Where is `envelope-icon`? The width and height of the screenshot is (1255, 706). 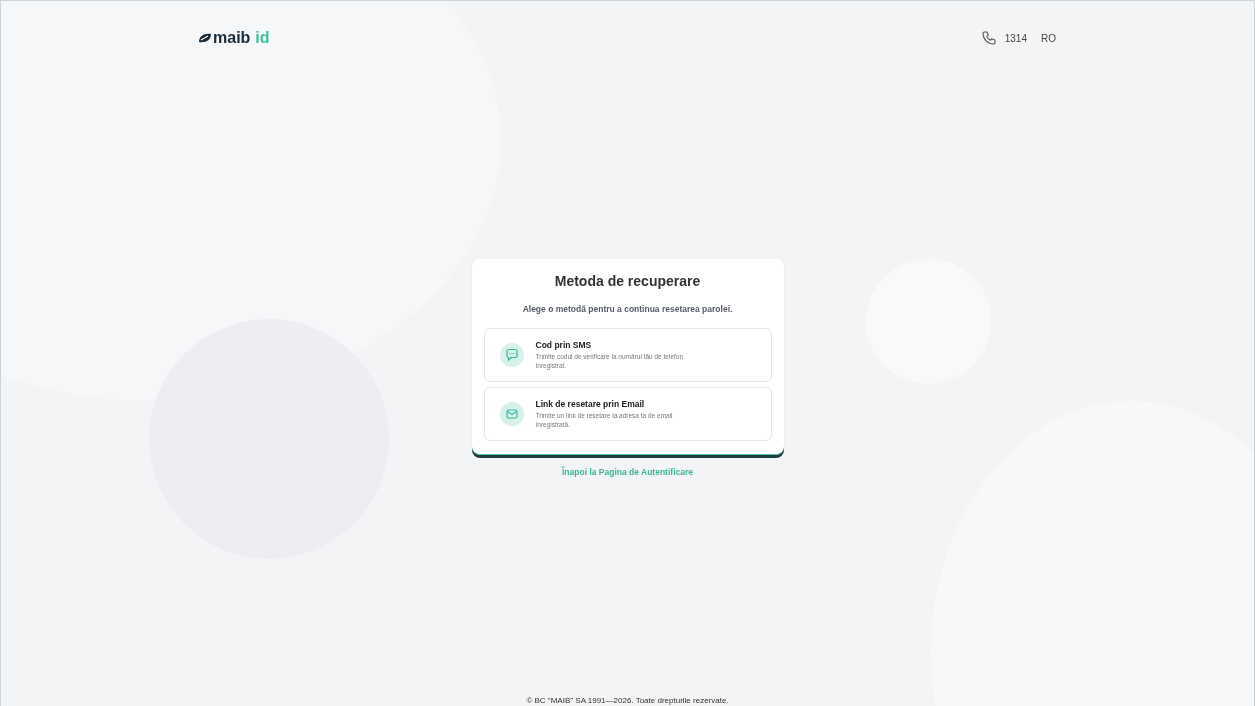
envelope-icon is located at coordinates (511, 414).